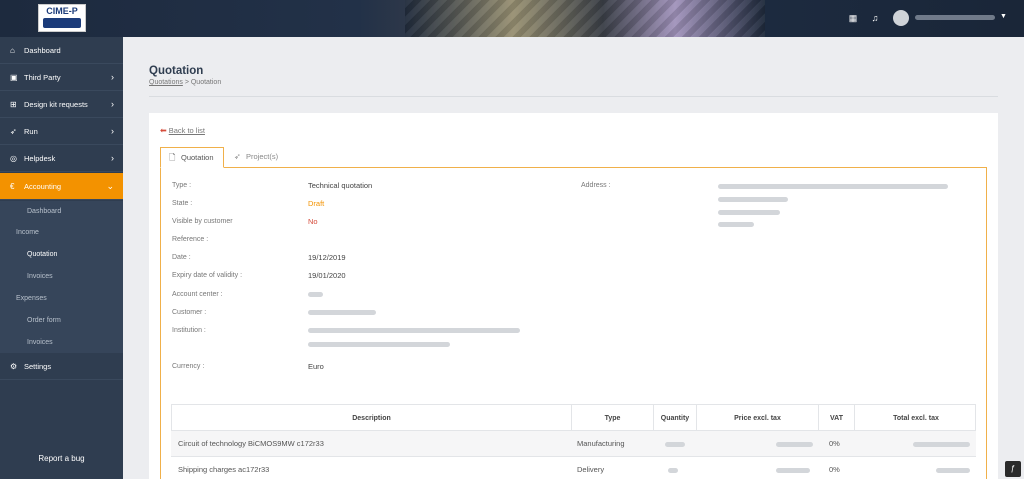 Image resolution: width=1024 pixels, height=479 pixels. Describe the element at coordinates (176, 71) in the screenshot. I see `page-title: Quotation` at that location.